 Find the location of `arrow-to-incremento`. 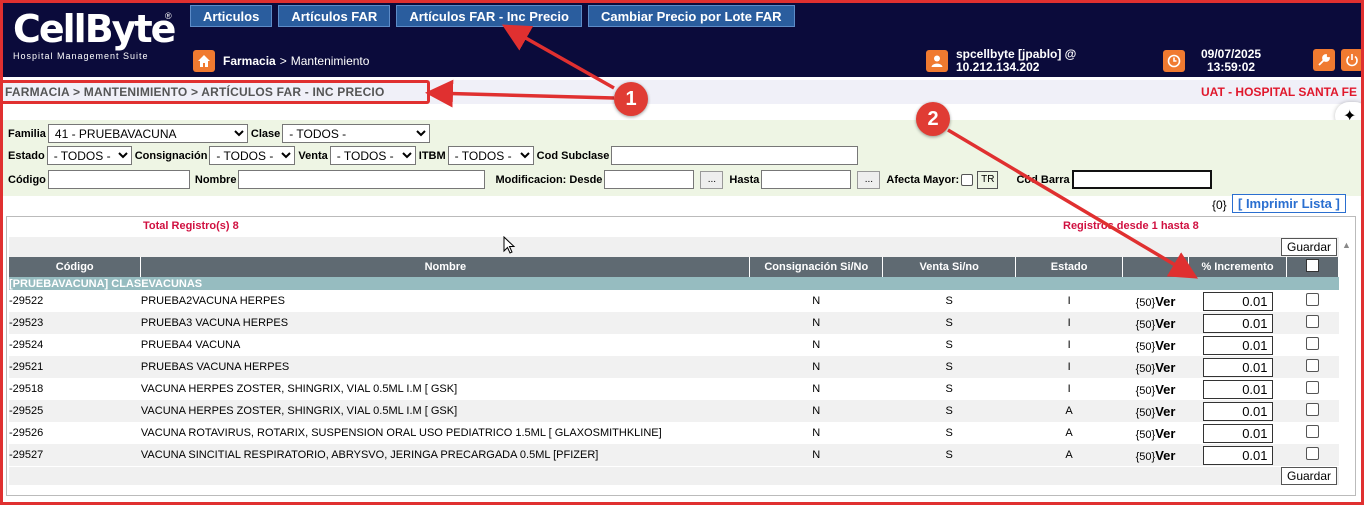

arrow-to-incremento is located at coordinates (1073, 203).